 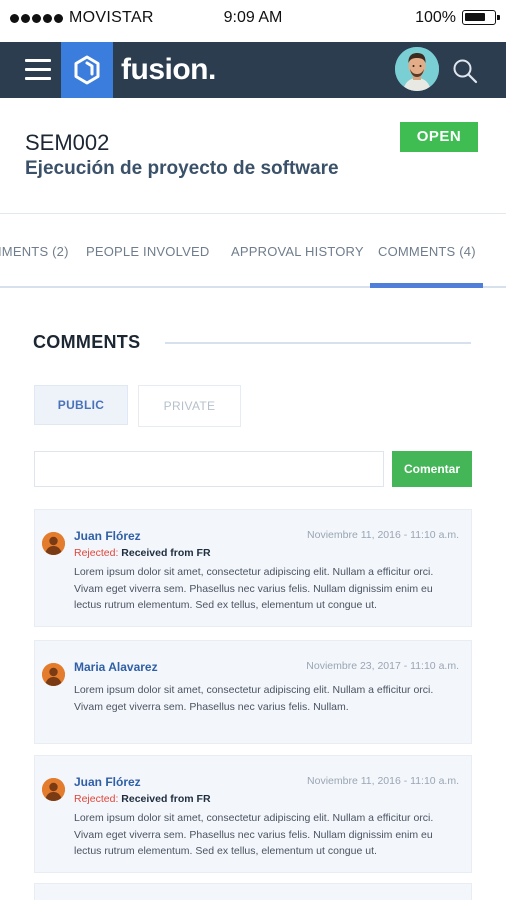 What do you see at coordinates (426, 285) in the screenshot?
I see `active-tab-indicator` at bounding box center [426, 285].